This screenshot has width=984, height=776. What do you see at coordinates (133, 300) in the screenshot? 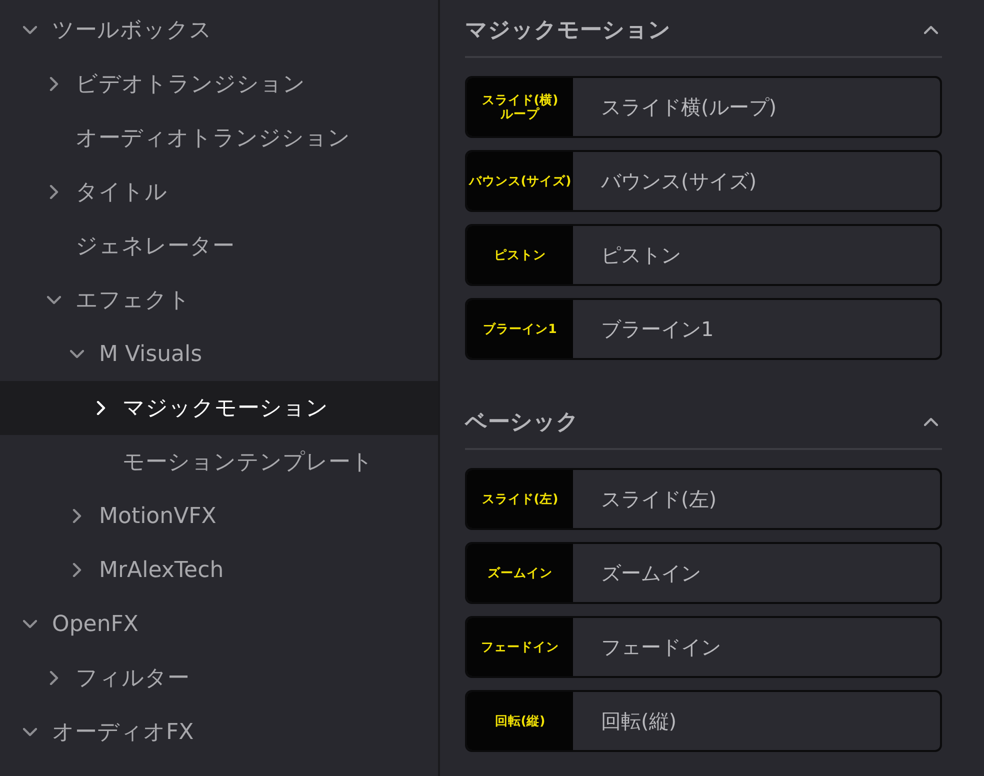
I see `tree-item-label: エフェクト` at bounding box center [133, 300].